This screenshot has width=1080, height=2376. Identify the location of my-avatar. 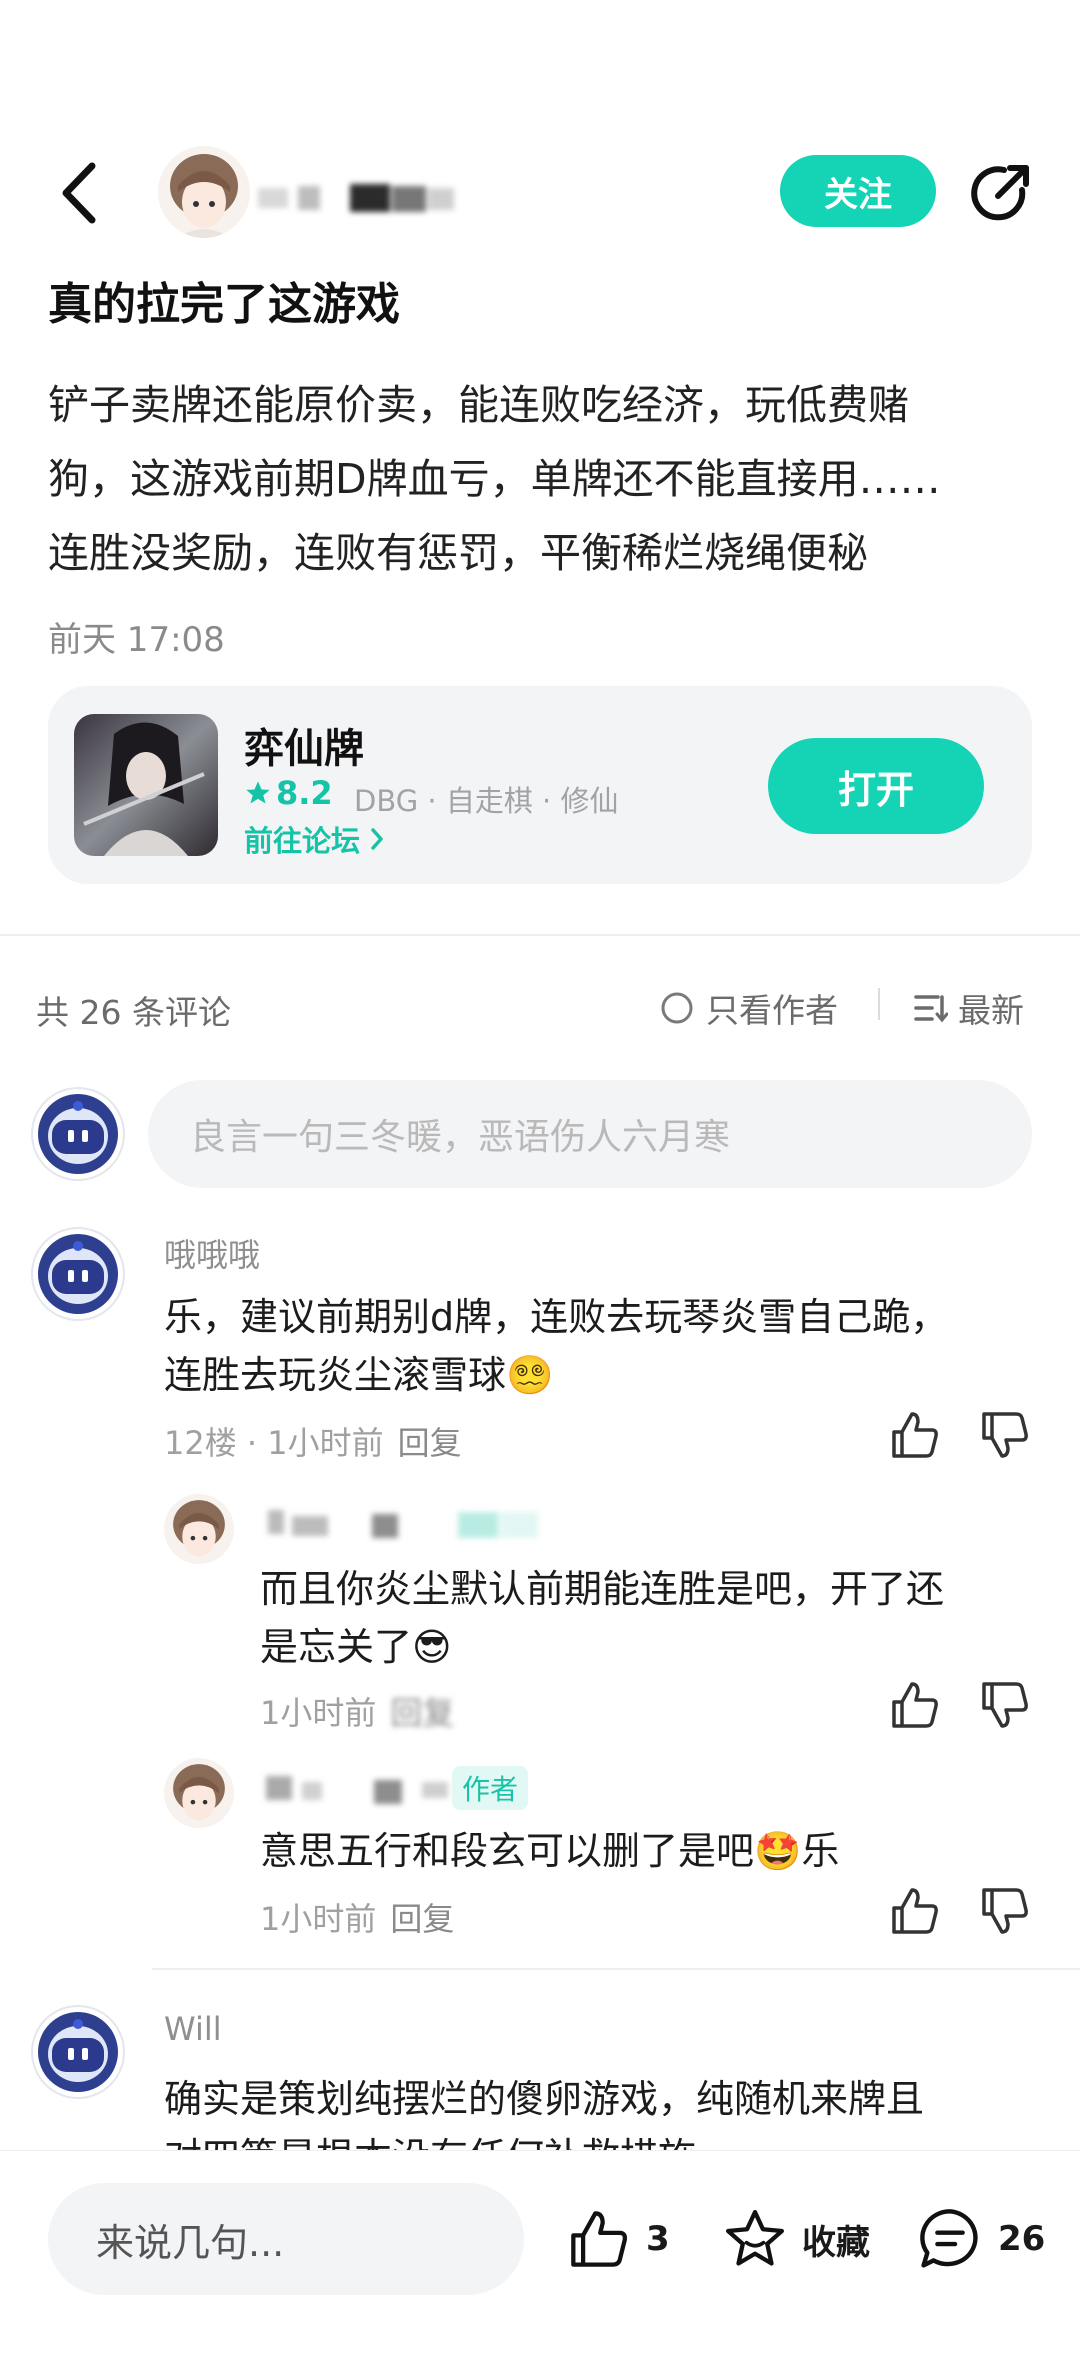
(78, 1134).